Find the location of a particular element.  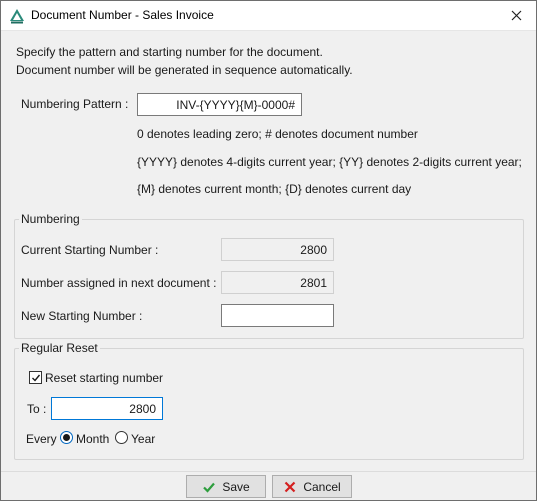

year-radio-label: Year is located at coordinates (143, 439).